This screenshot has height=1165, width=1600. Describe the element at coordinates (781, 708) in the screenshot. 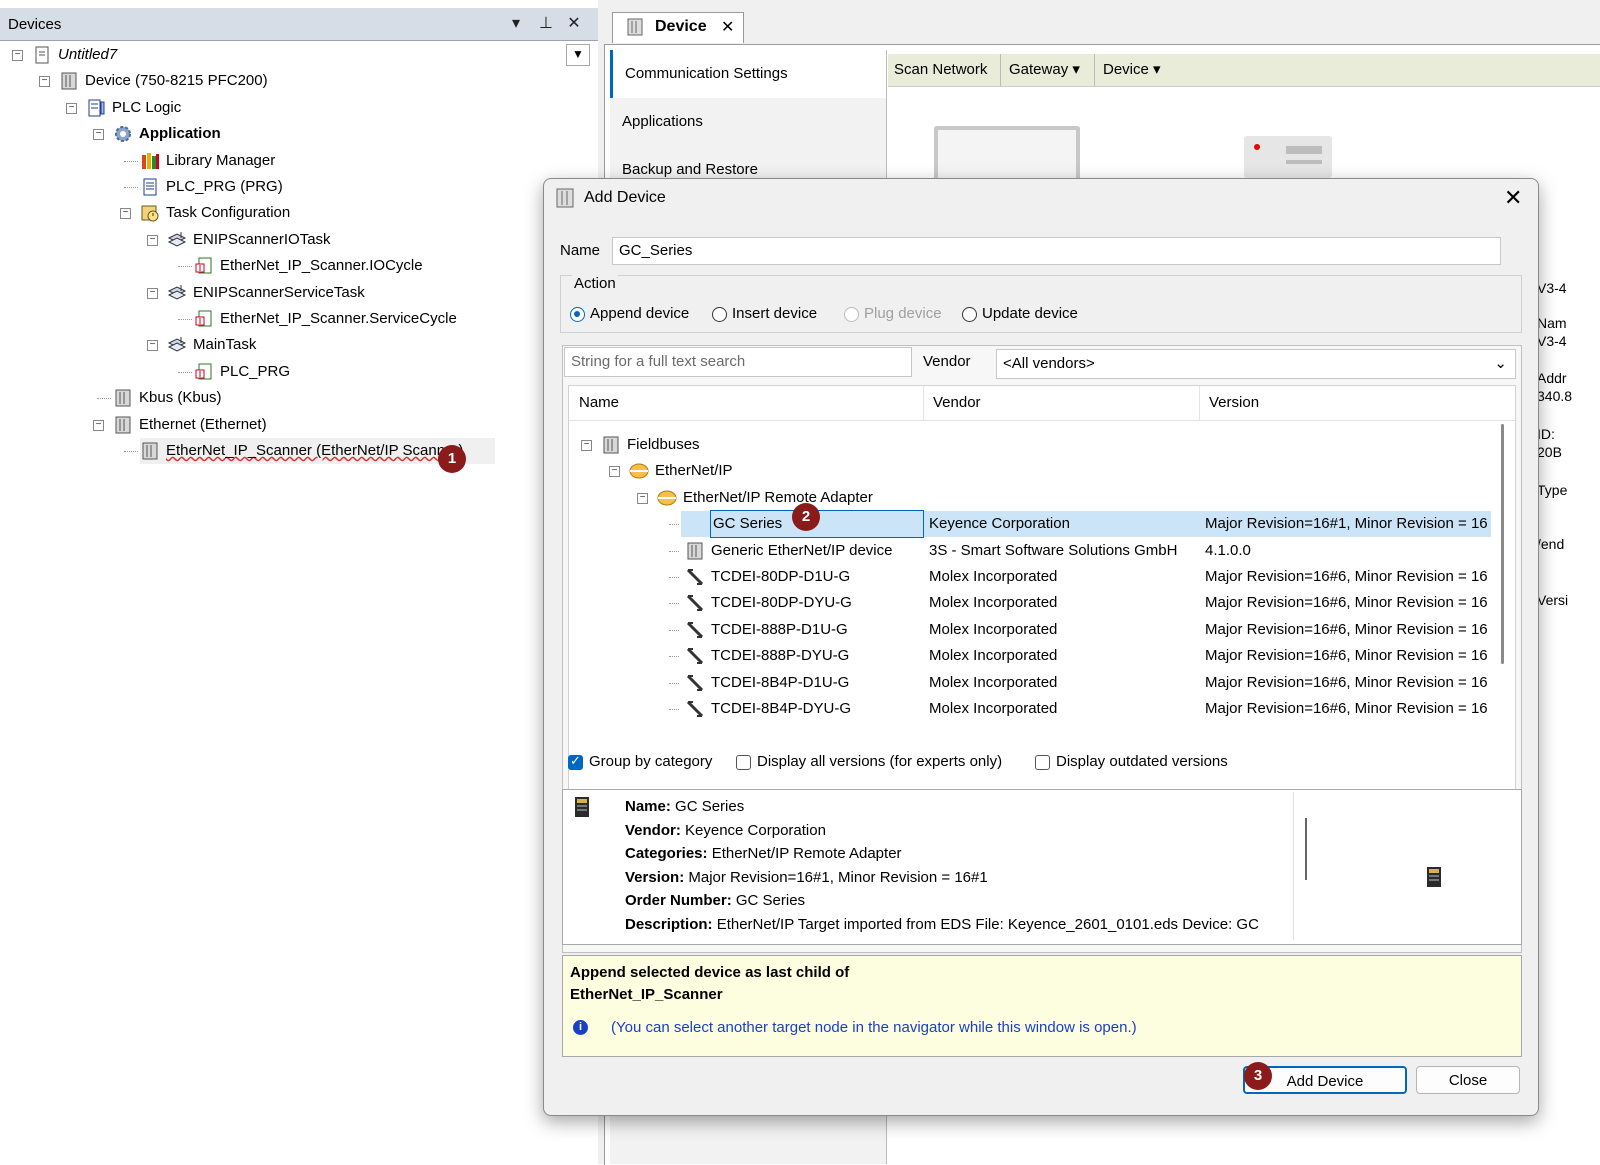

I see `device-row-name: TCDEI-8B4P-DYU-G` at that location.